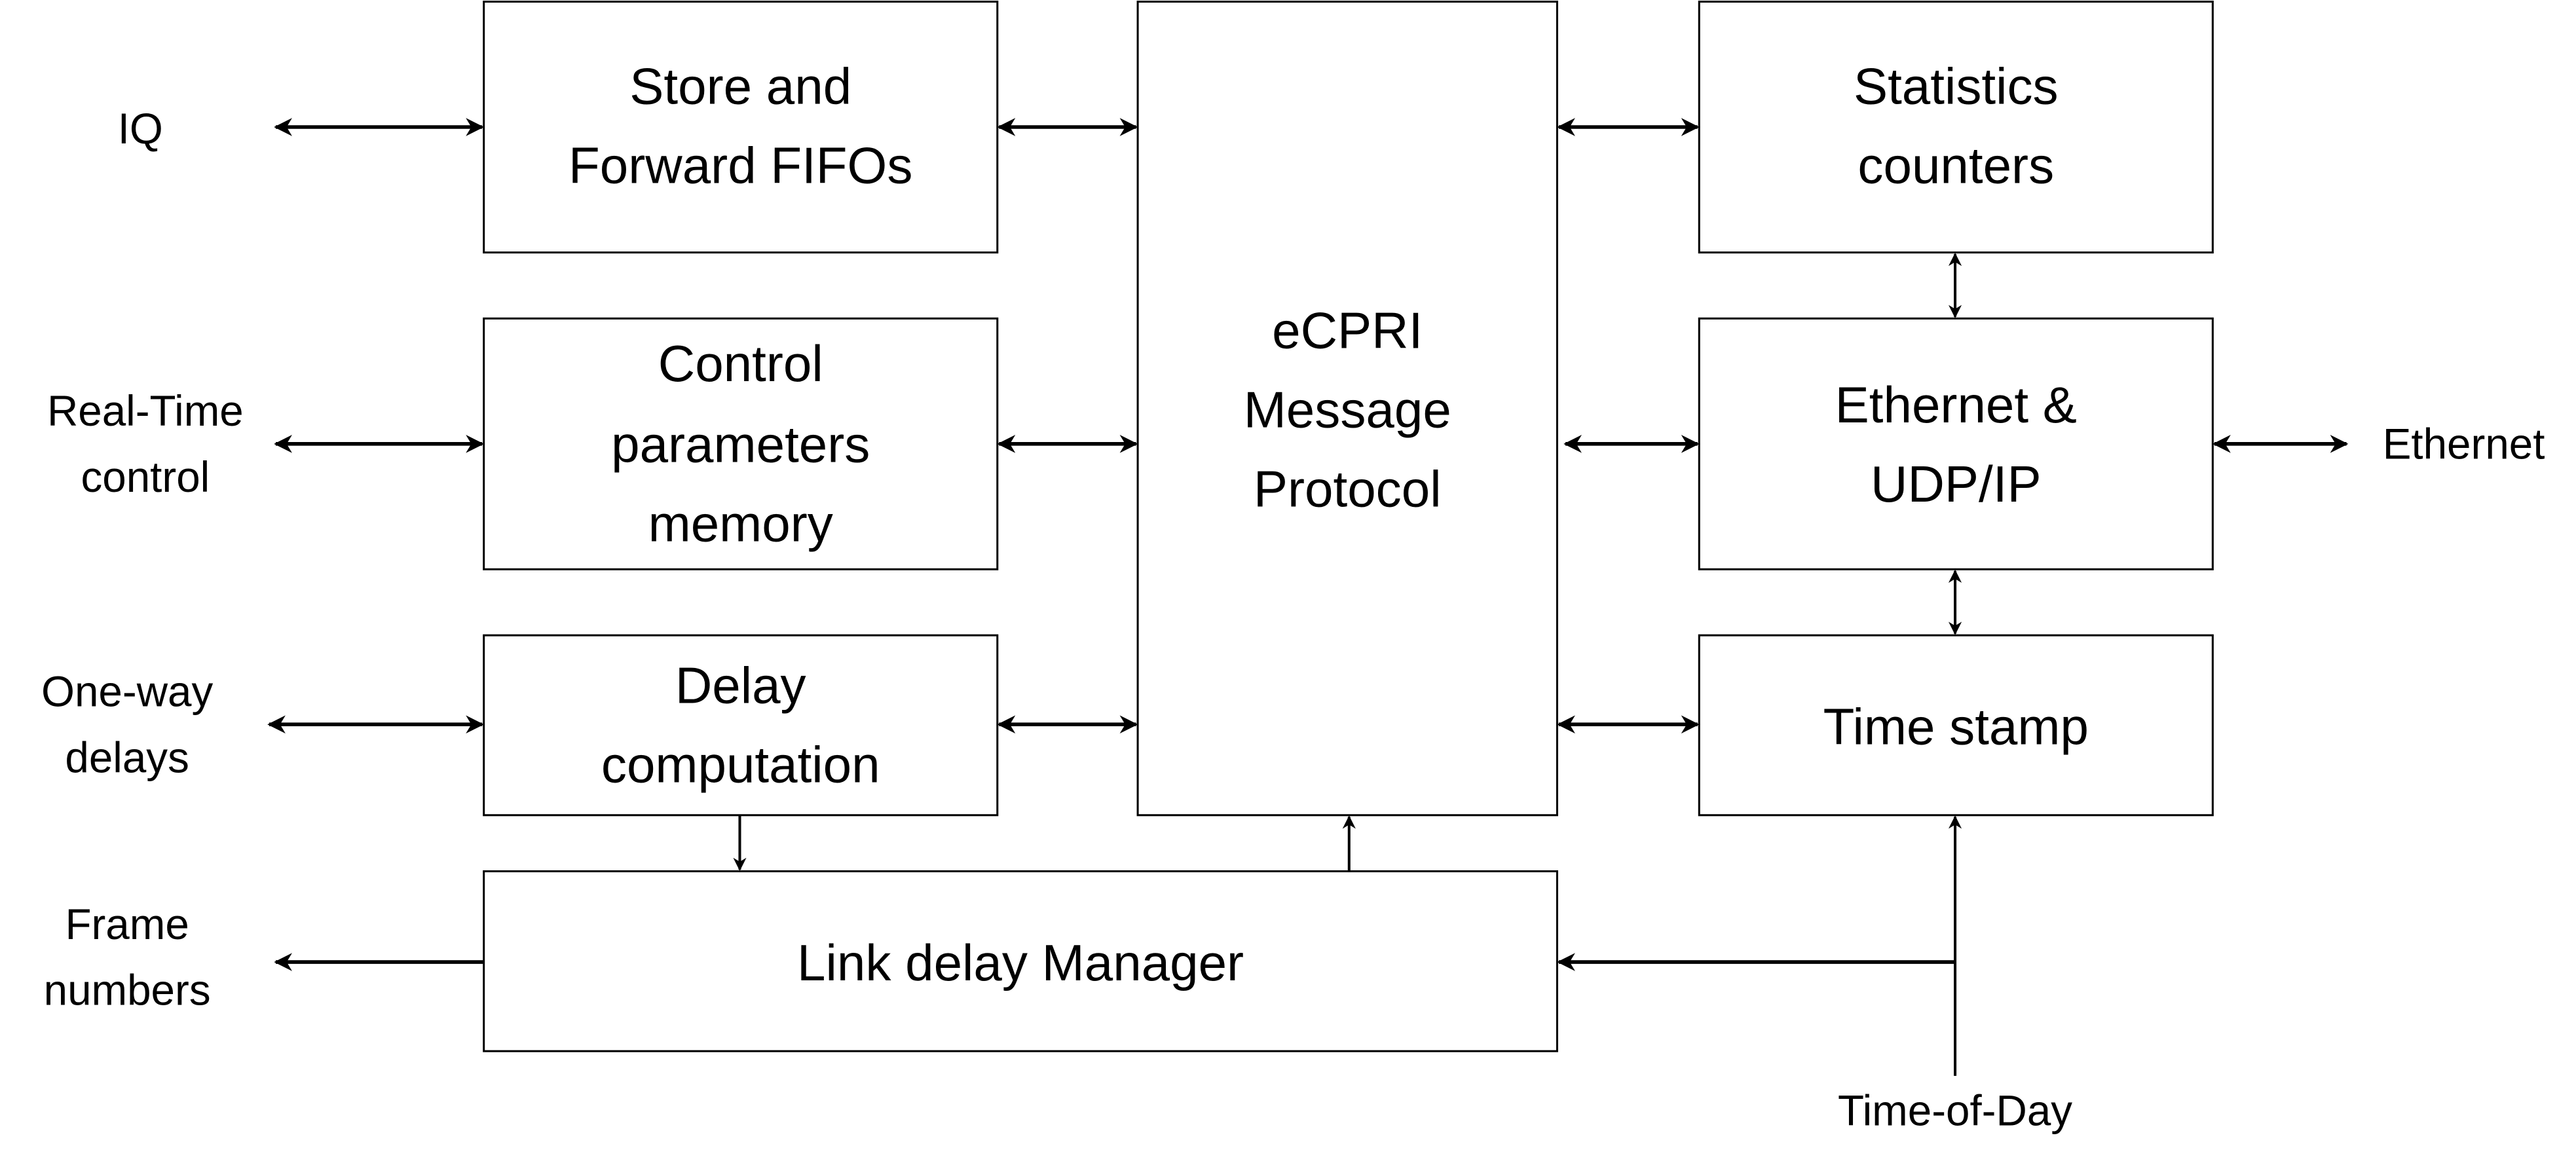 This screenshot has height=1165, width=2576. I want to click on block-label: parameters, so click(740, 444).